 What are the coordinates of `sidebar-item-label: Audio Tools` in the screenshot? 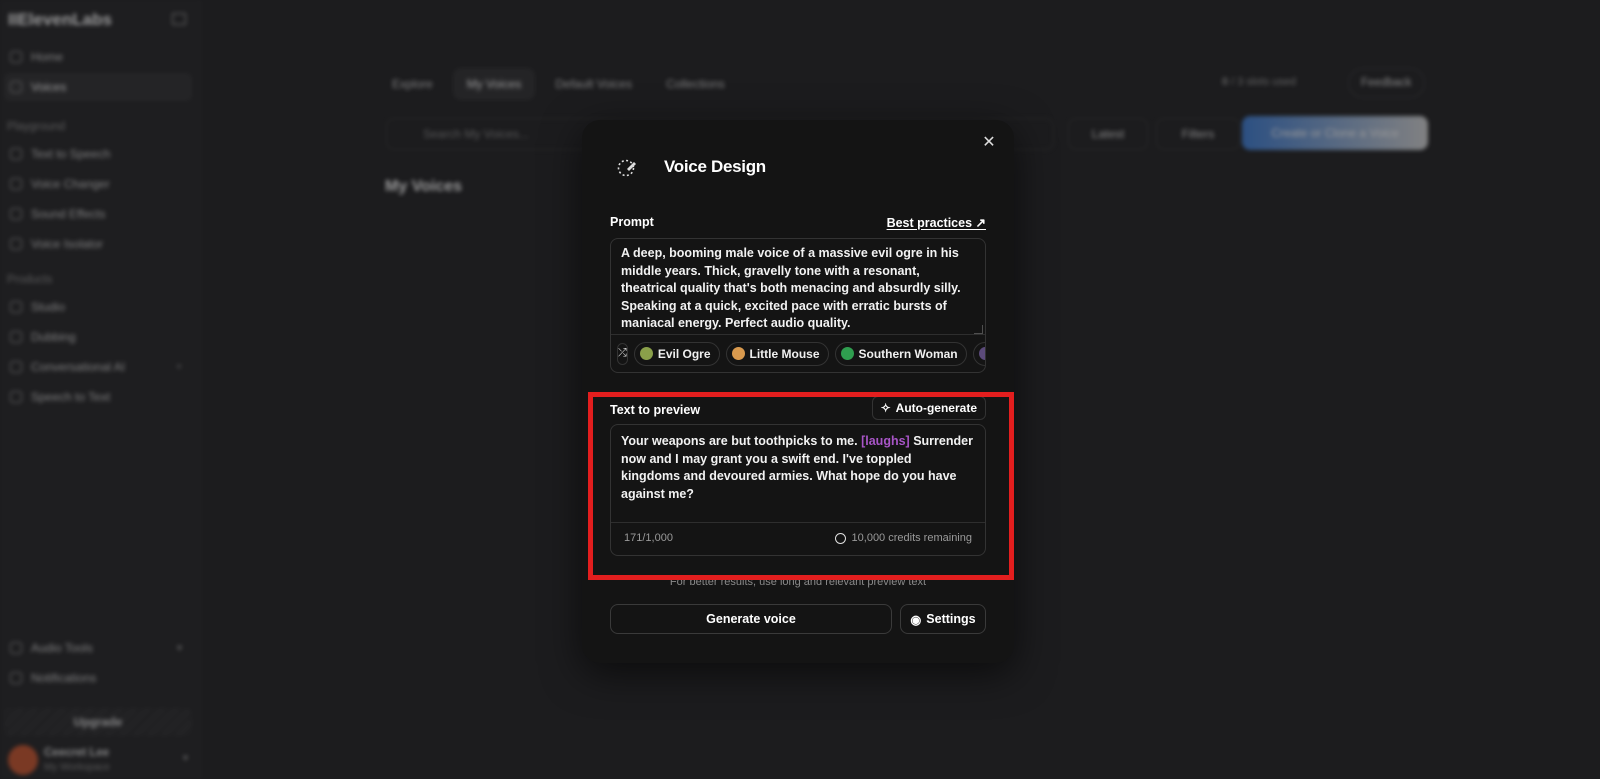 It's located at (62, 648).